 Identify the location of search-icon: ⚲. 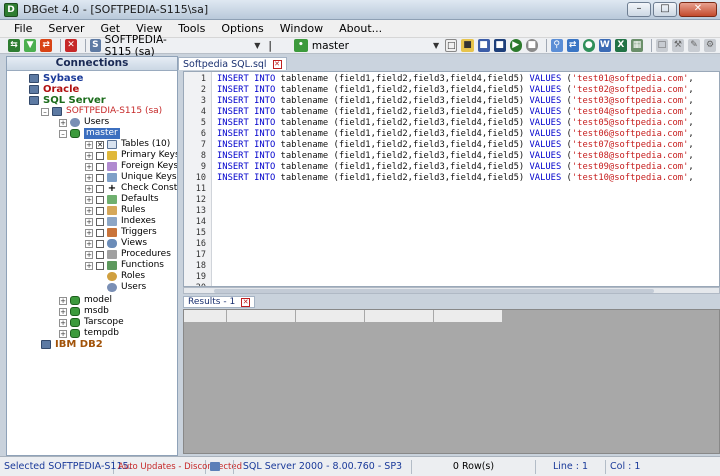
(556, 45).